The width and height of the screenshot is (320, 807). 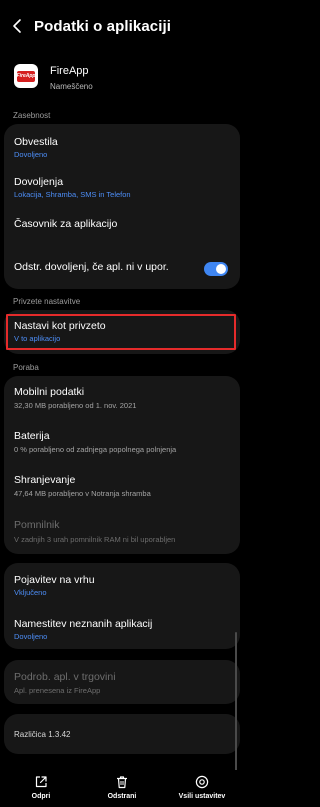 I want to click on section-title-privacy: Zasebnost, so click(x=32, y=115).